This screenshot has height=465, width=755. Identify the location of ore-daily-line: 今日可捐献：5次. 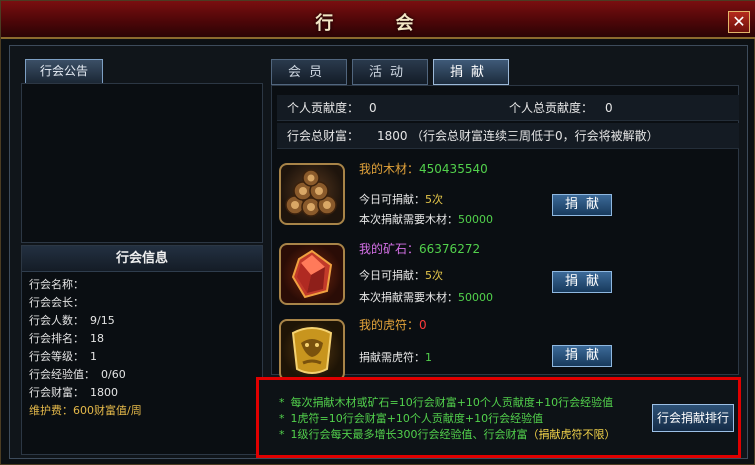
(401, 275).